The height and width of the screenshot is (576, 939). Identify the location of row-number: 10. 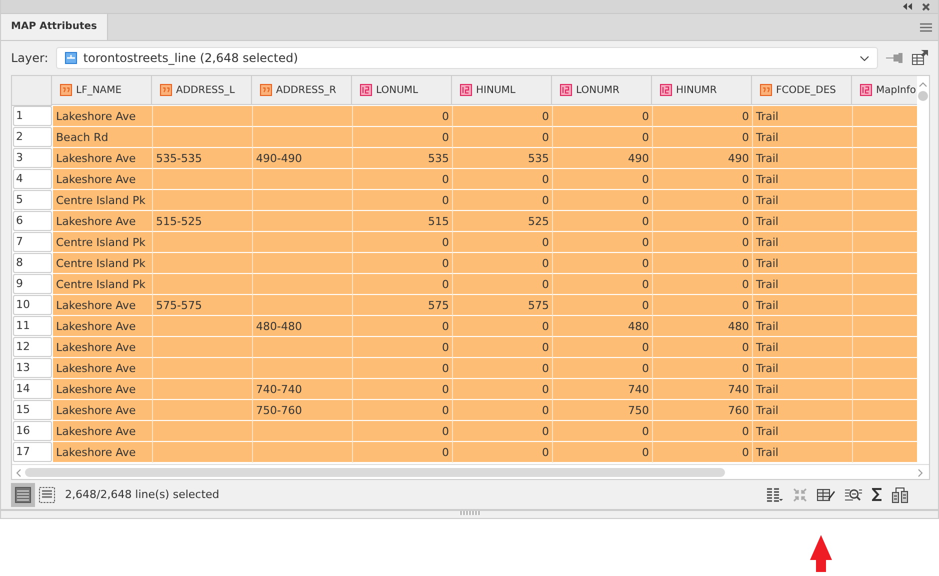
(32, 305).